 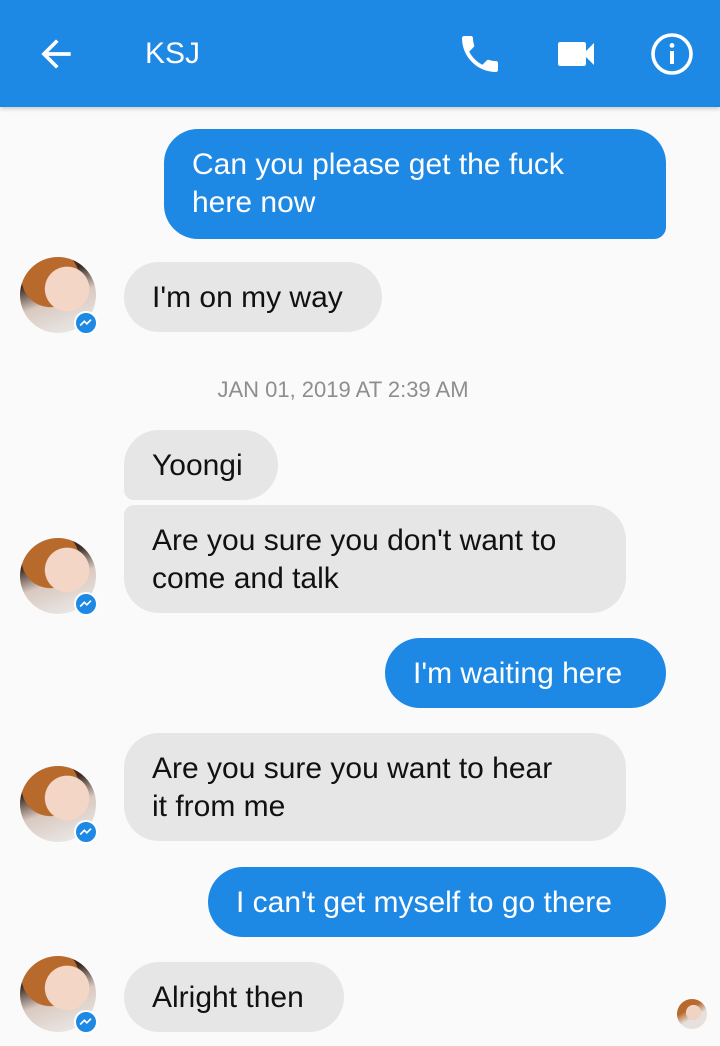 What do you see at coordinates (201, 465) in the screenshot?
I see `message-bubble-incoming: Yoongi` at bounding box center [201, 465].